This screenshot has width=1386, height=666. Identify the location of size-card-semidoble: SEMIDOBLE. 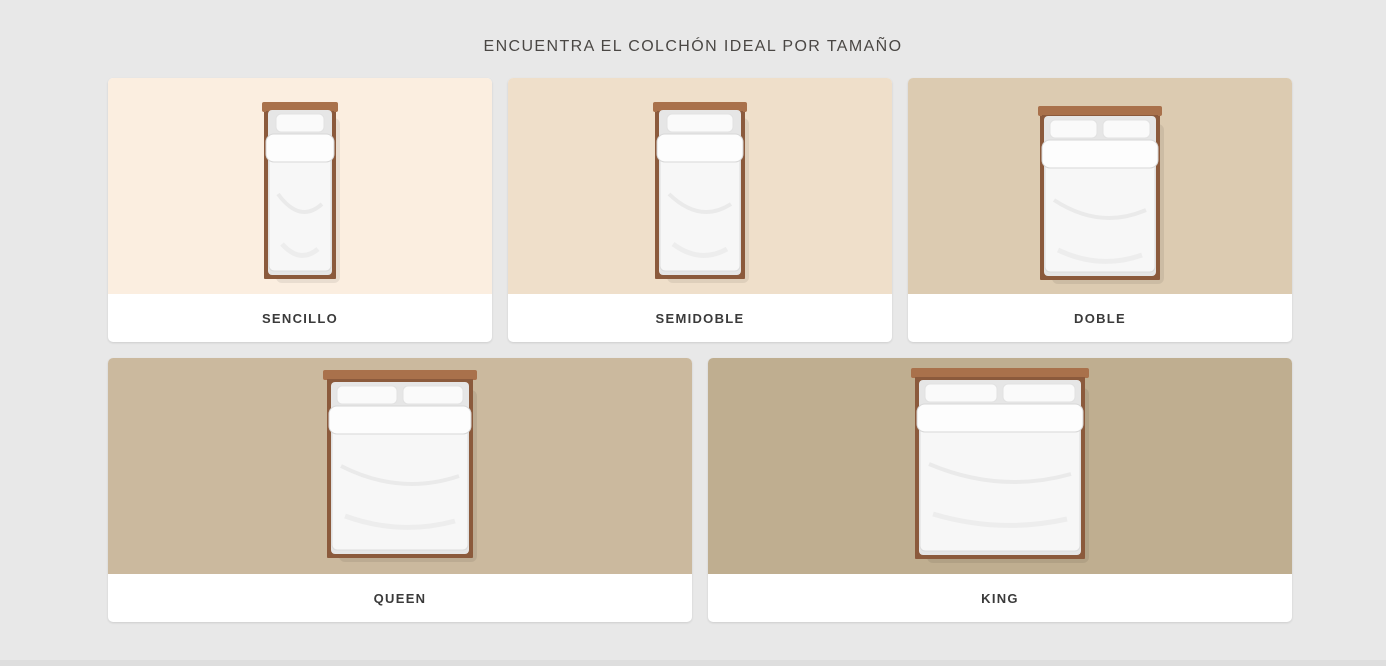
(700, 210).